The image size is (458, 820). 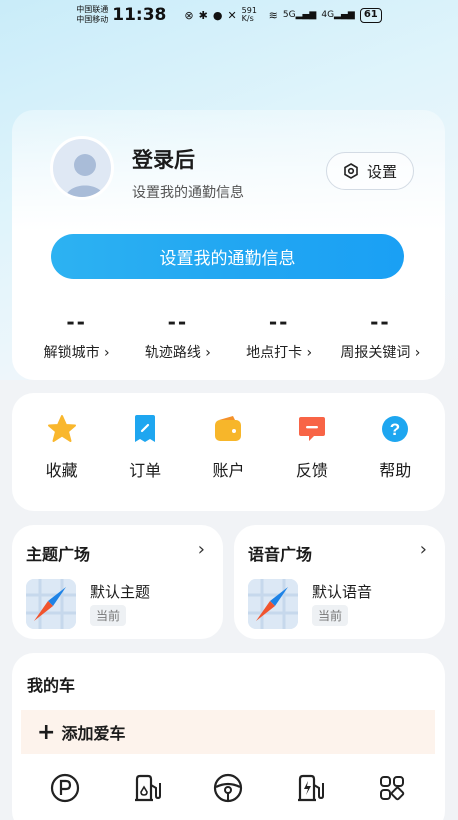 I want to click on stat-label: 轨迹路线 ›, so click(x=177, y=353).